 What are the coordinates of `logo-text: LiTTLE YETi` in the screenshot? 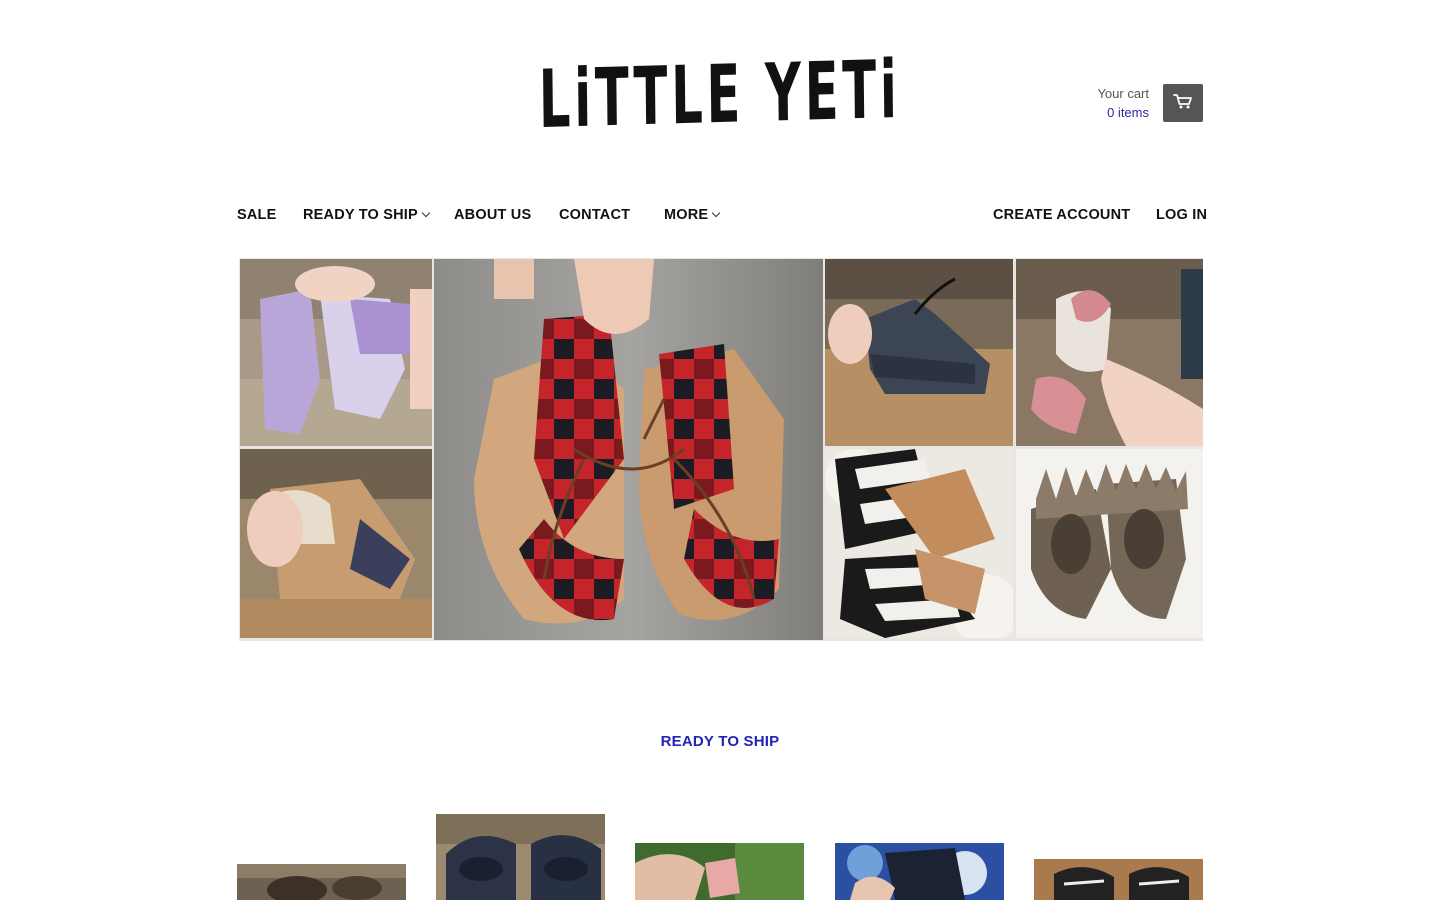 It's located at (720, 94).